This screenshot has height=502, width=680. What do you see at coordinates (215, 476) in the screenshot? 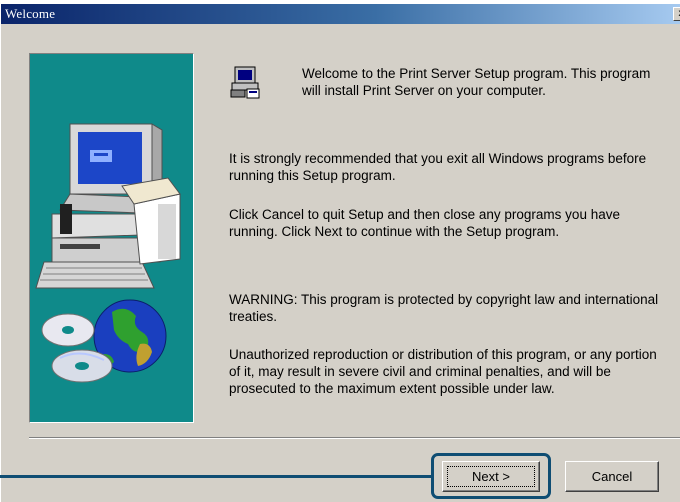
I see `callout-pointer-line` at bounding box center [215, 476].